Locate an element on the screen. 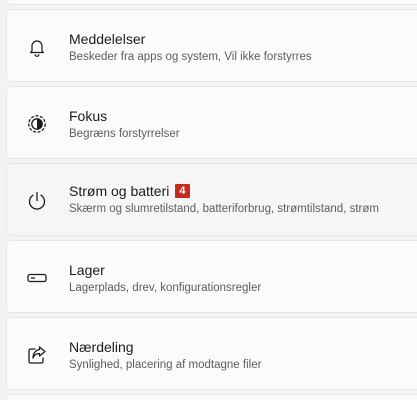 Image resolution: width=417 pixels, height=400 pixels. settings-item-description: Lagerplads, drev, konfigurationsregler is located at coordinates (165, 288).